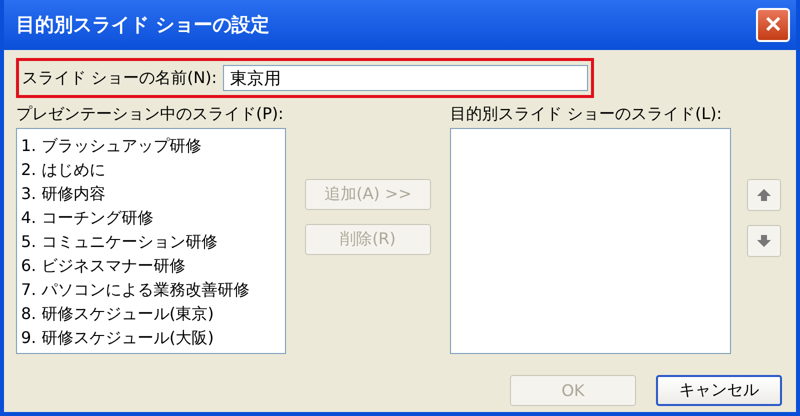  What do you see at coordinates (151, 290) in the screenshot?
I see `slide-item: 7. パソコンによる業務改善研修` at bounding box center [151, 290].